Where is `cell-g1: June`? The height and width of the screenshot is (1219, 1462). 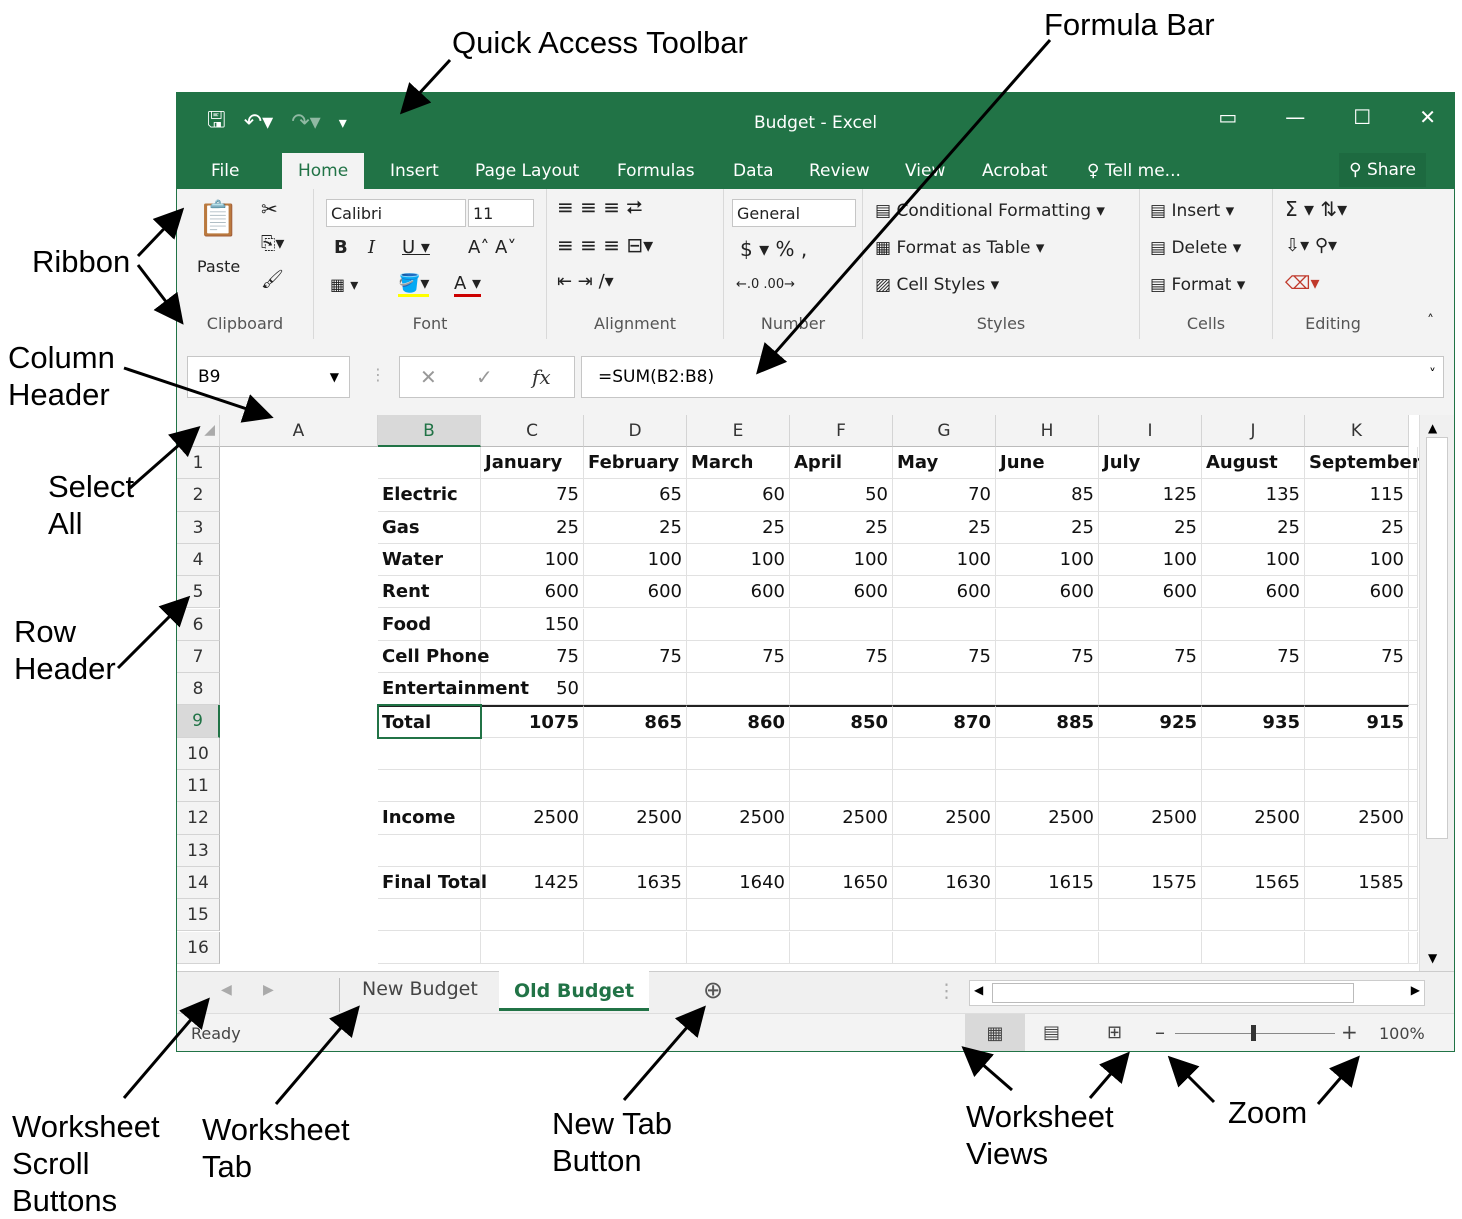
cell-g1: June is located at coordinates (1047, 463).